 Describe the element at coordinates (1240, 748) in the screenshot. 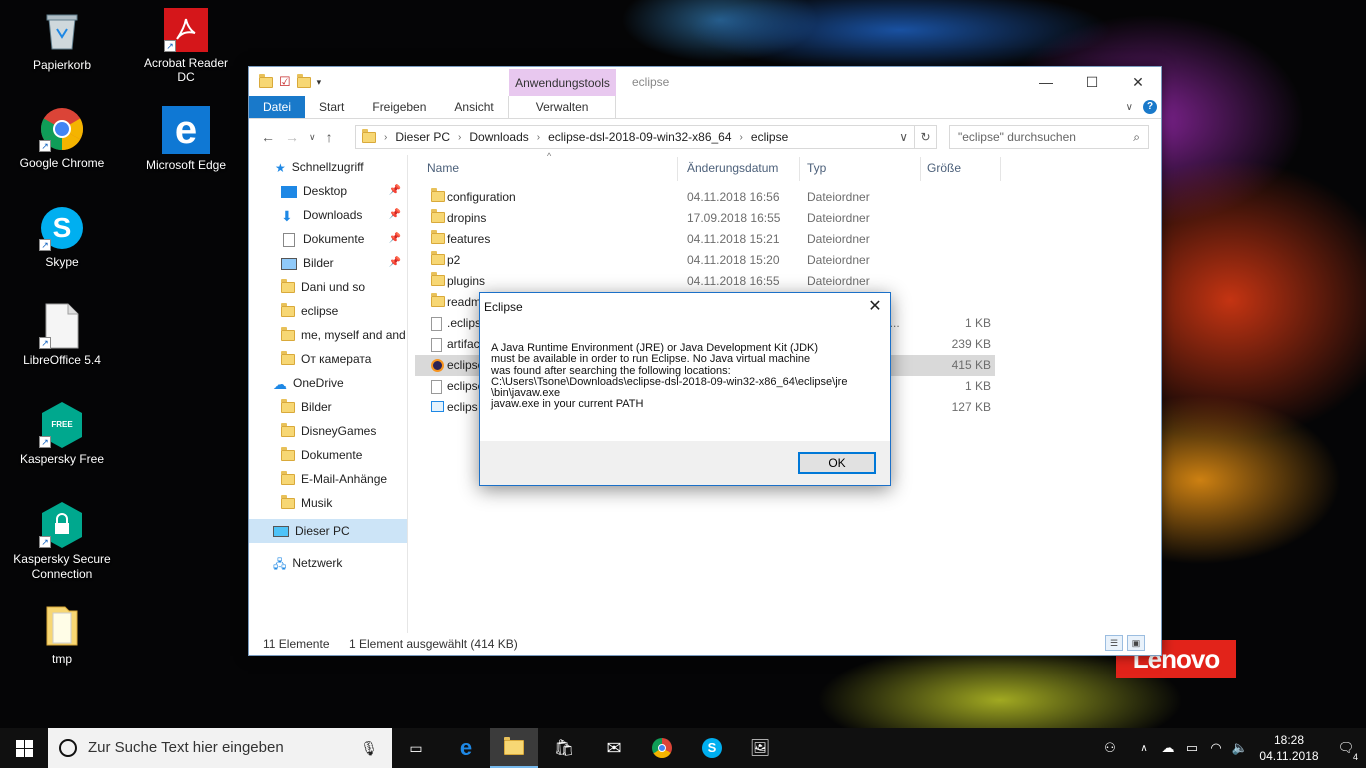

I see `volume-icon: 🔈` at that location.